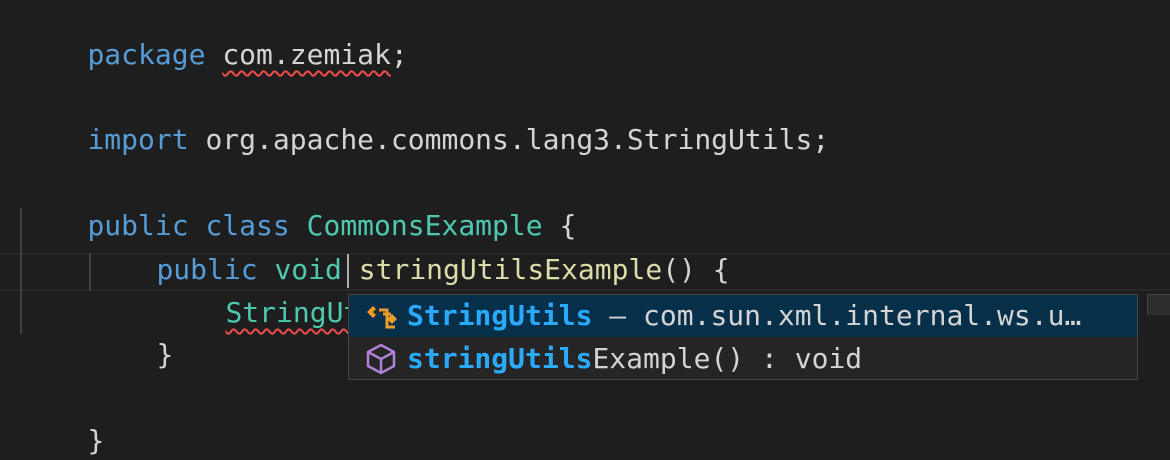 This screenshot has width=1170, height=460. I want to click on code-line-current: StringUtils, so click(284, 289).